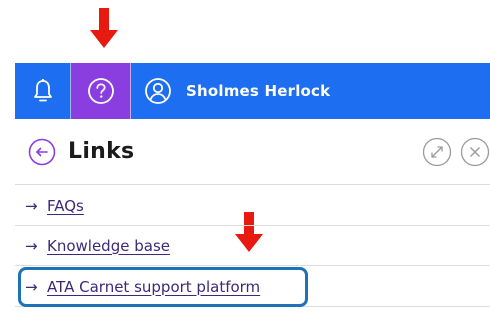 This screenshot has width=490, height=314. I want to click on link-label: FAQs, so click(65, 206).